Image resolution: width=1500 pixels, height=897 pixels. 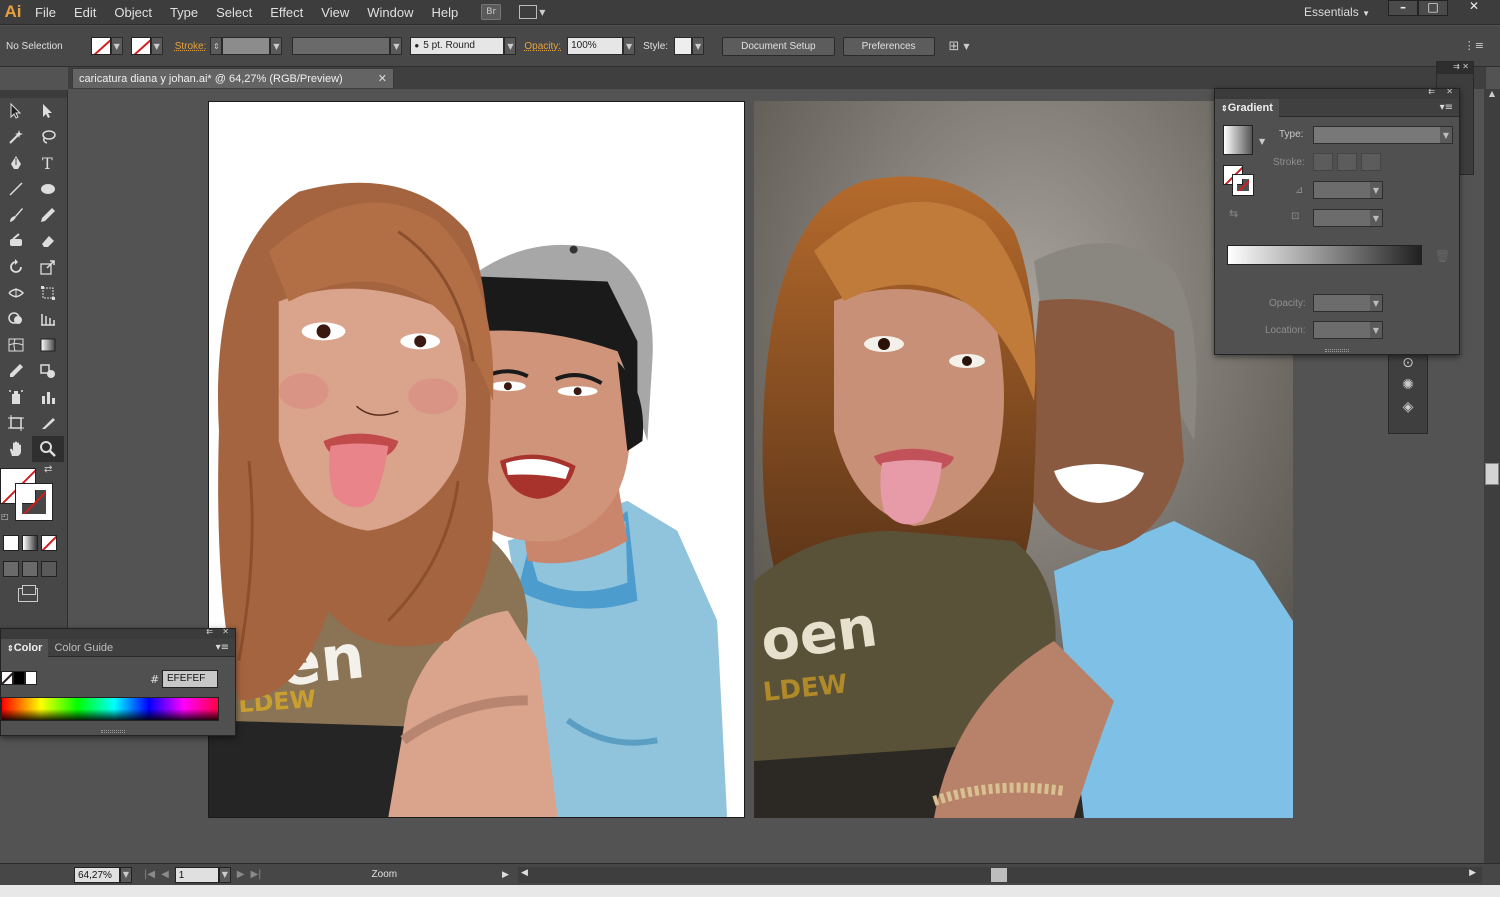 What do you see at coordinates (683, 46) in the screenshot?
I see `graphic-style-swatch` at bounding box center [683, 46].